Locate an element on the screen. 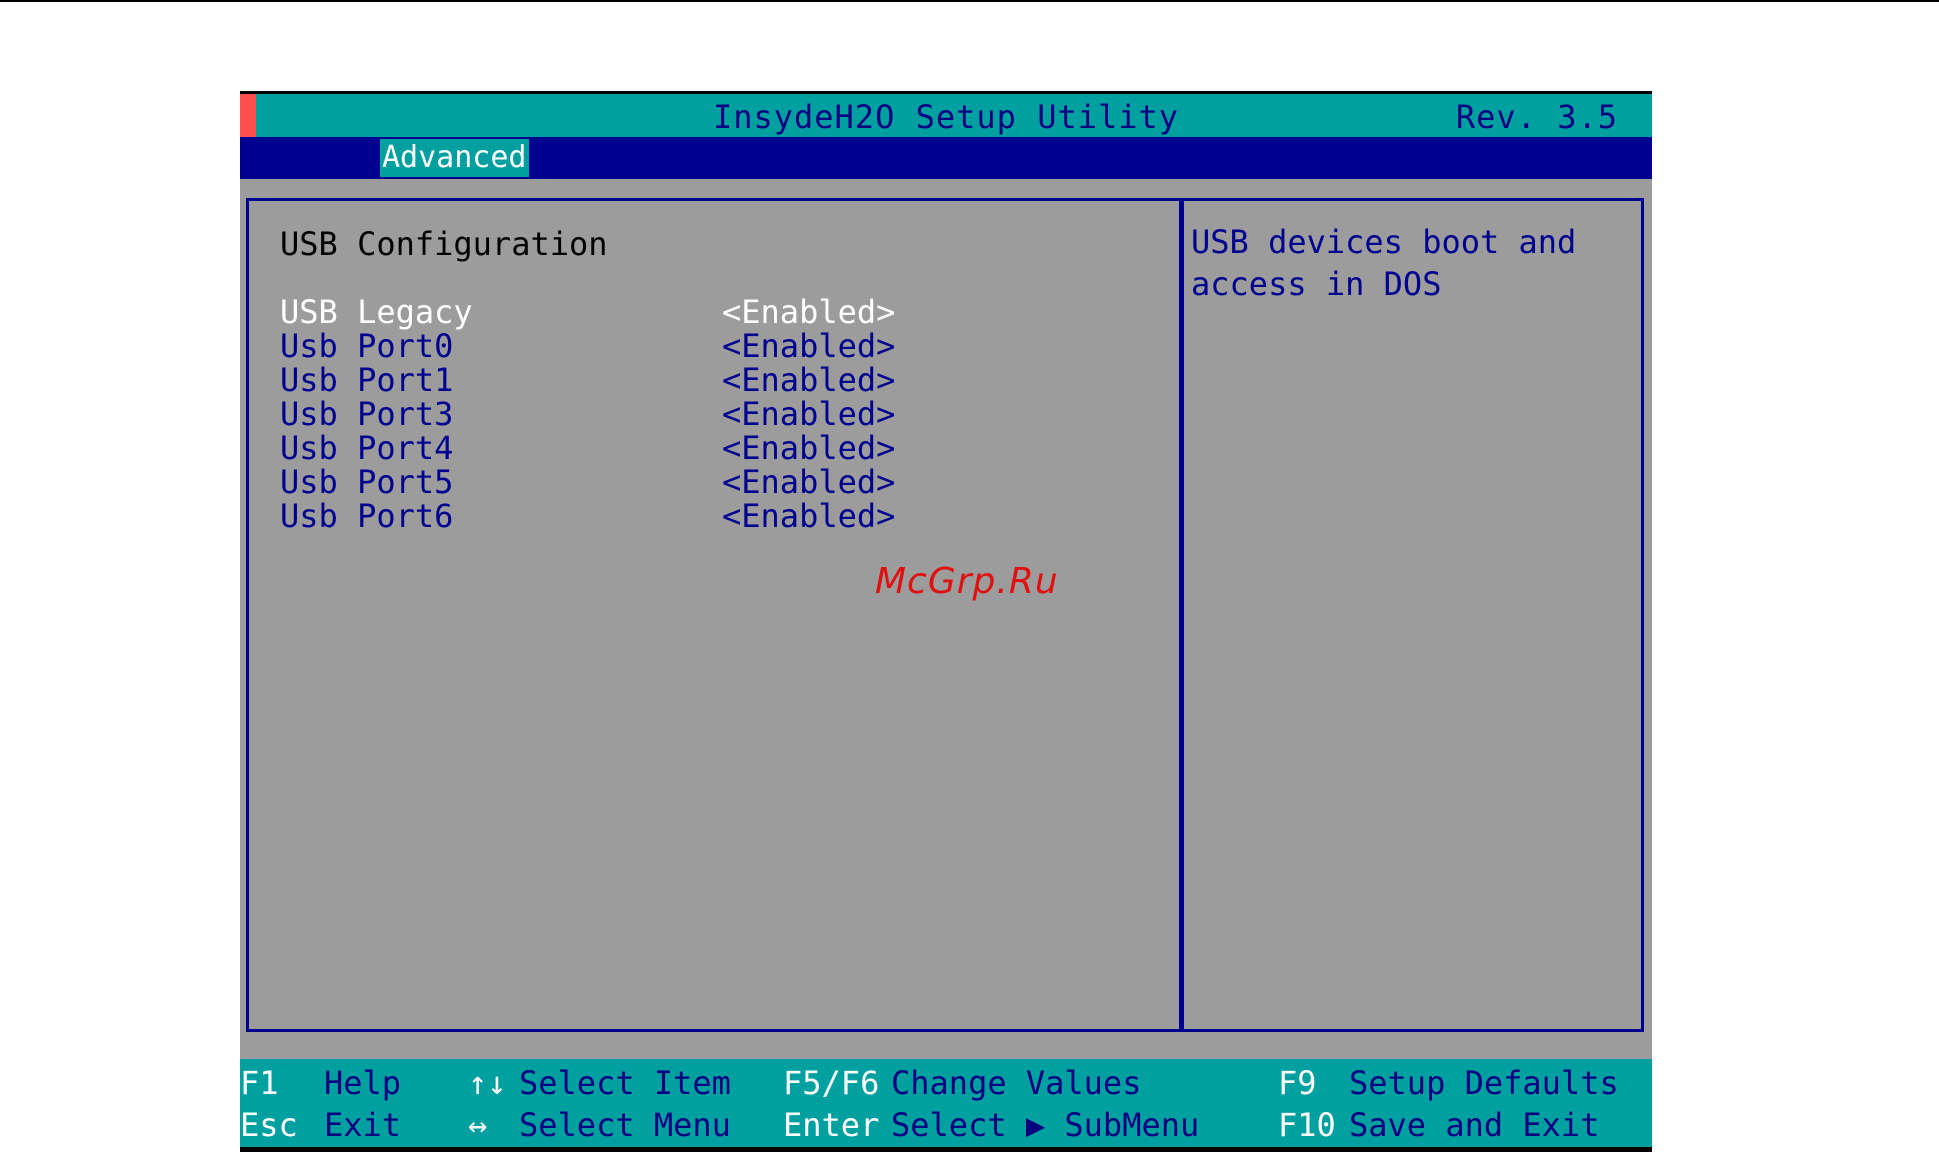 The height and width of the screenshot is (1152, 1939). key-esc: Esc is located at coordinates (269, 1125).